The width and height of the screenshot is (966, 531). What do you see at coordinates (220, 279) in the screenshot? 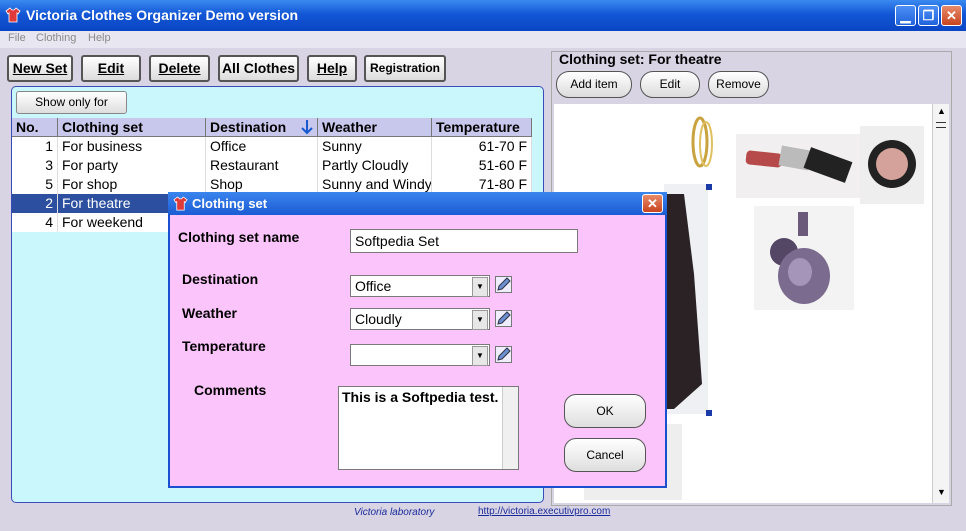
I see `destination-label: Destination` at bounding box center [220, 279].